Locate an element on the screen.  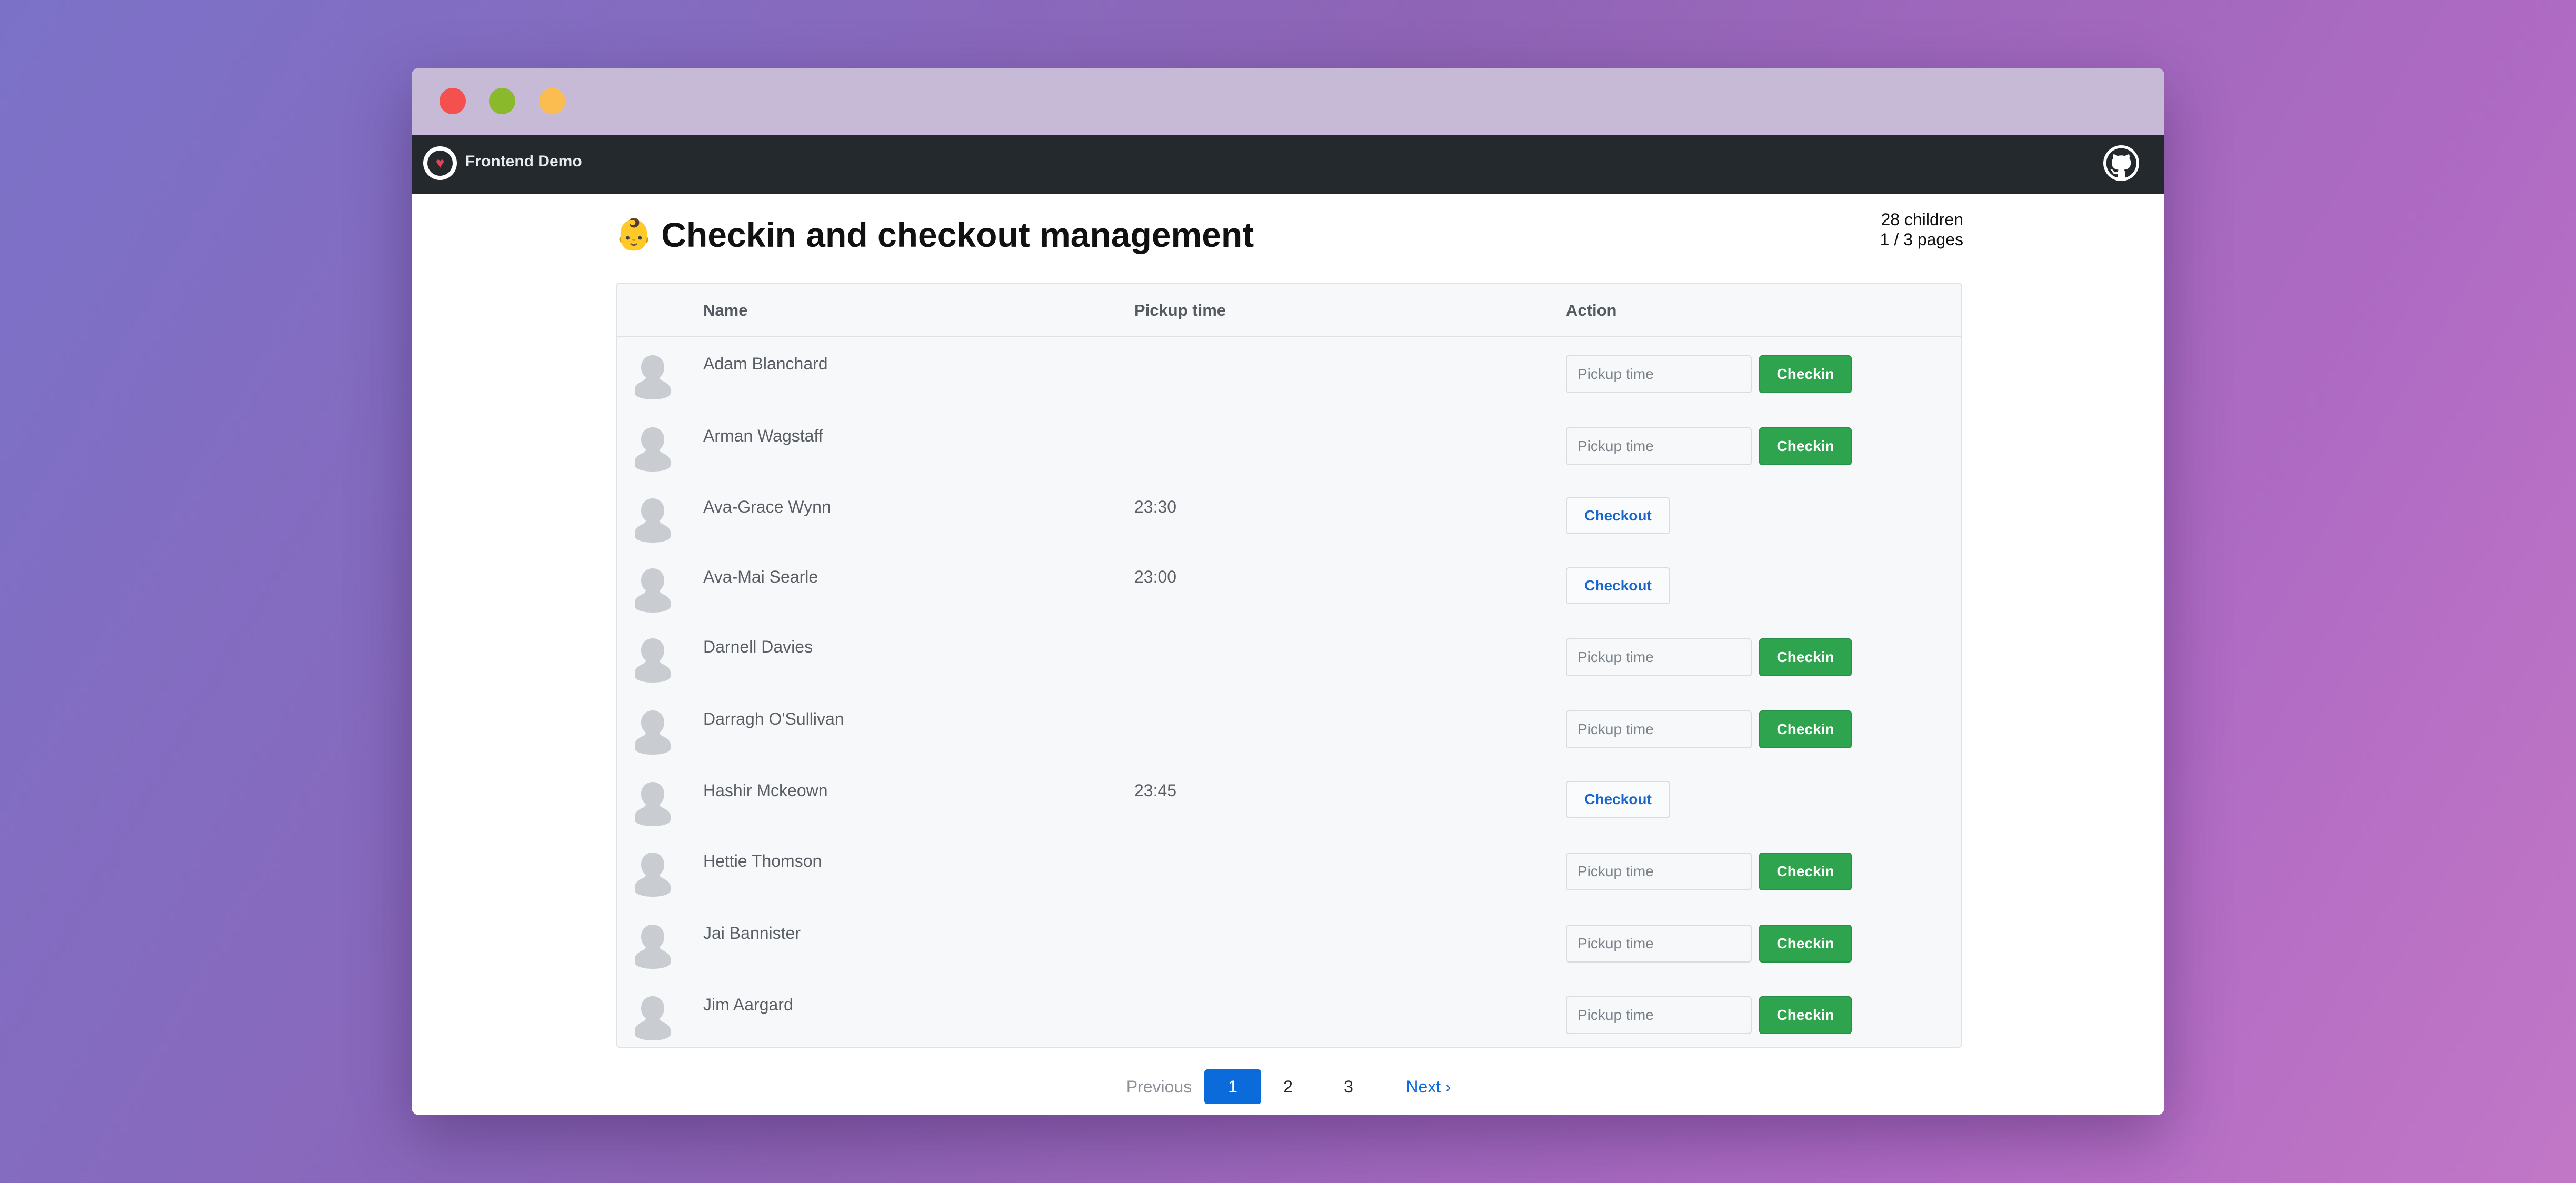
pickup-time-value: 23:45 is located at coordinates (1155, 790).